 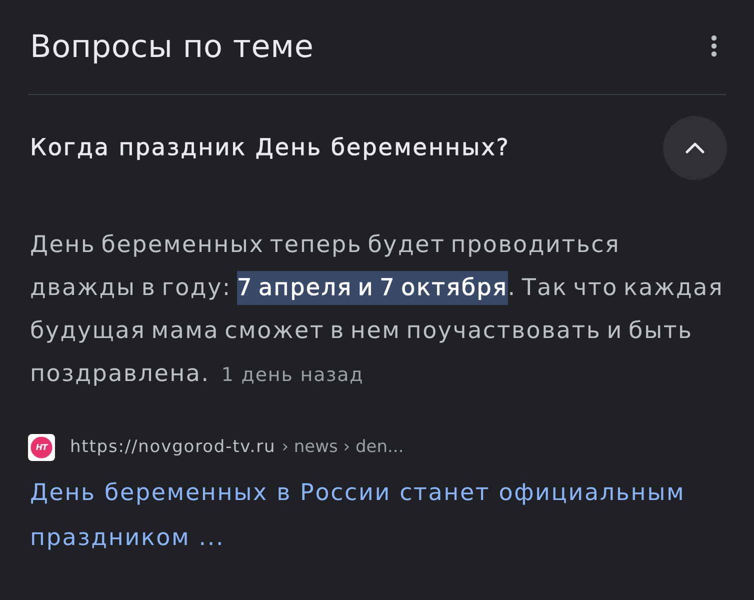 What do you see at coordinates (41, 447) in the screenshot?
I see `site-logo: НТ` at bounding box center [41, 447].